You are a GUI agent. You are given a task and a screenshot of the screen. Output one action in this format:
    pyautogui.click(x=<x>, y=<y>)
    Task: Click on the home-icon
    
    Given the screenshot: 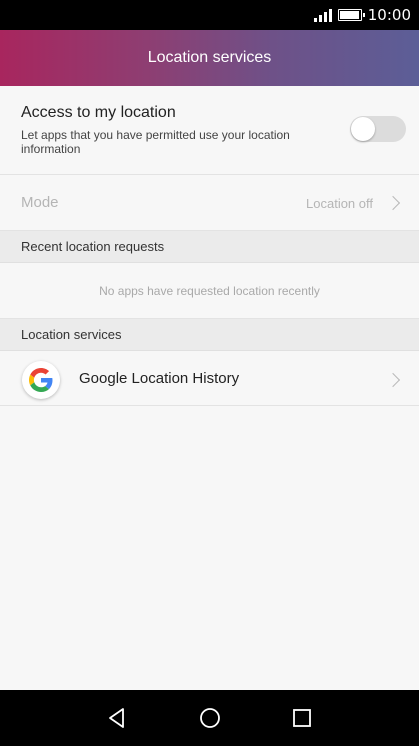 What is the action you would take?
    pyautogui.click(x=210, y=718)
    